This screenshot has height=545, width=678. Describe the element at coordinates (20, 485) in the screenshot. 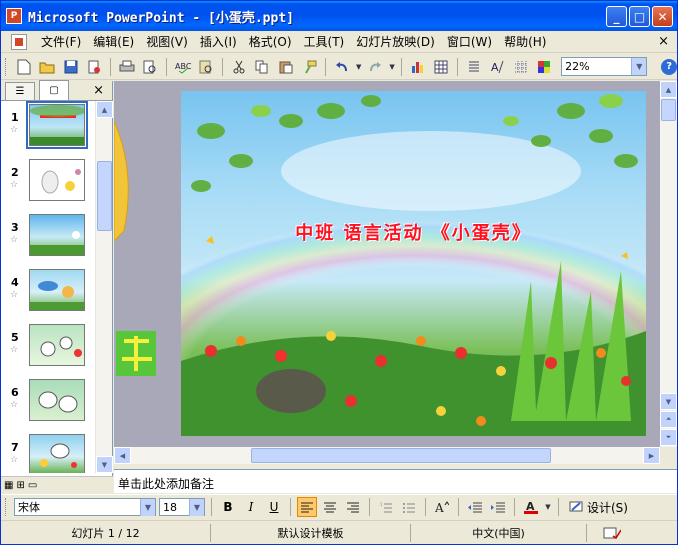

I see `slide-sorter-view-icon: ⊞` at that location.